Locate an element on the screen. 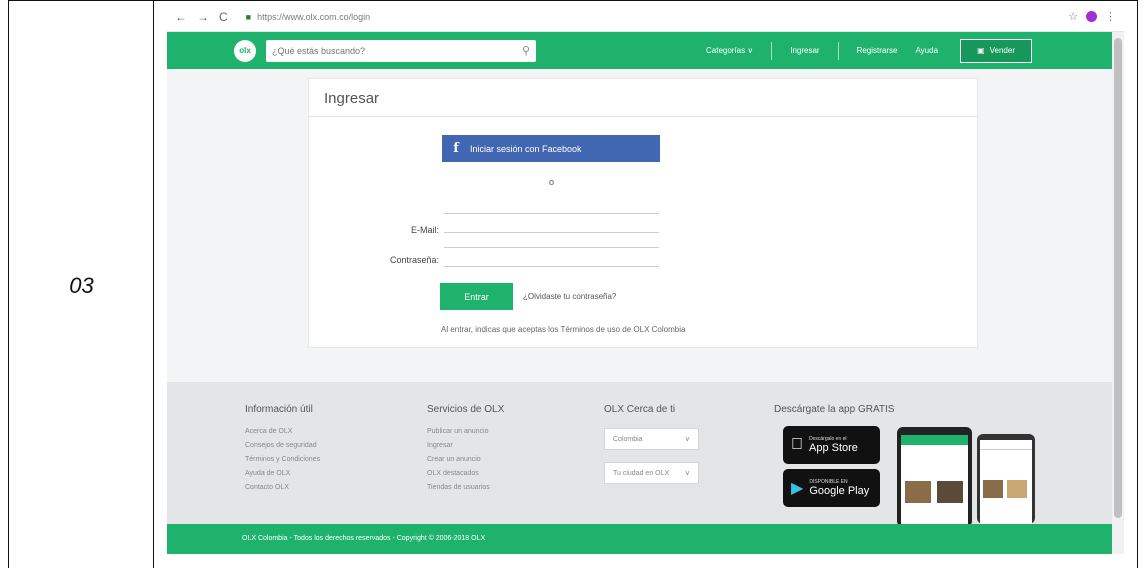 The image size is (1144, 568). nav-help: Ayuda is located at coordinates (926, 50).